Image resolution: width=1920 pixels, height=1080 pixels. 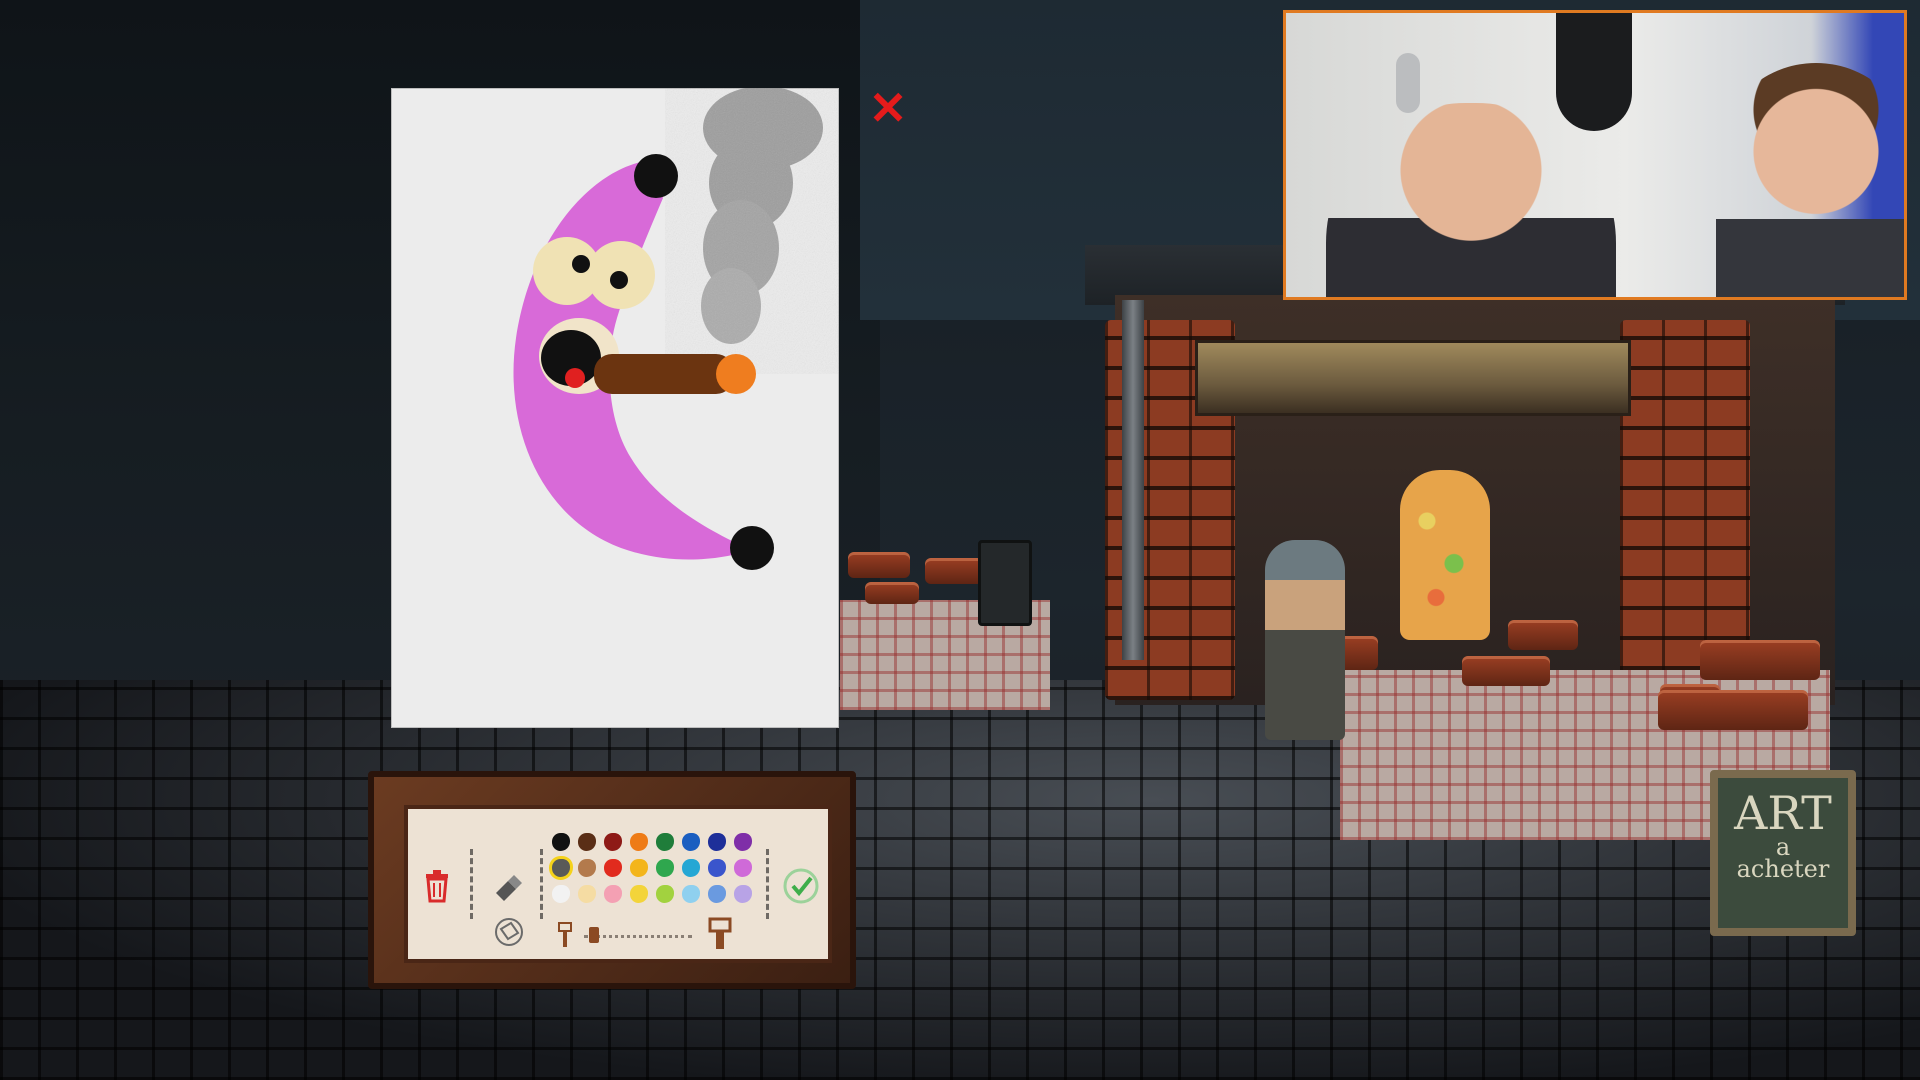 What do you see at coordinates (1005, 583) in the screenshot?
I see `cash-register` at bounding box center [1005, 583].